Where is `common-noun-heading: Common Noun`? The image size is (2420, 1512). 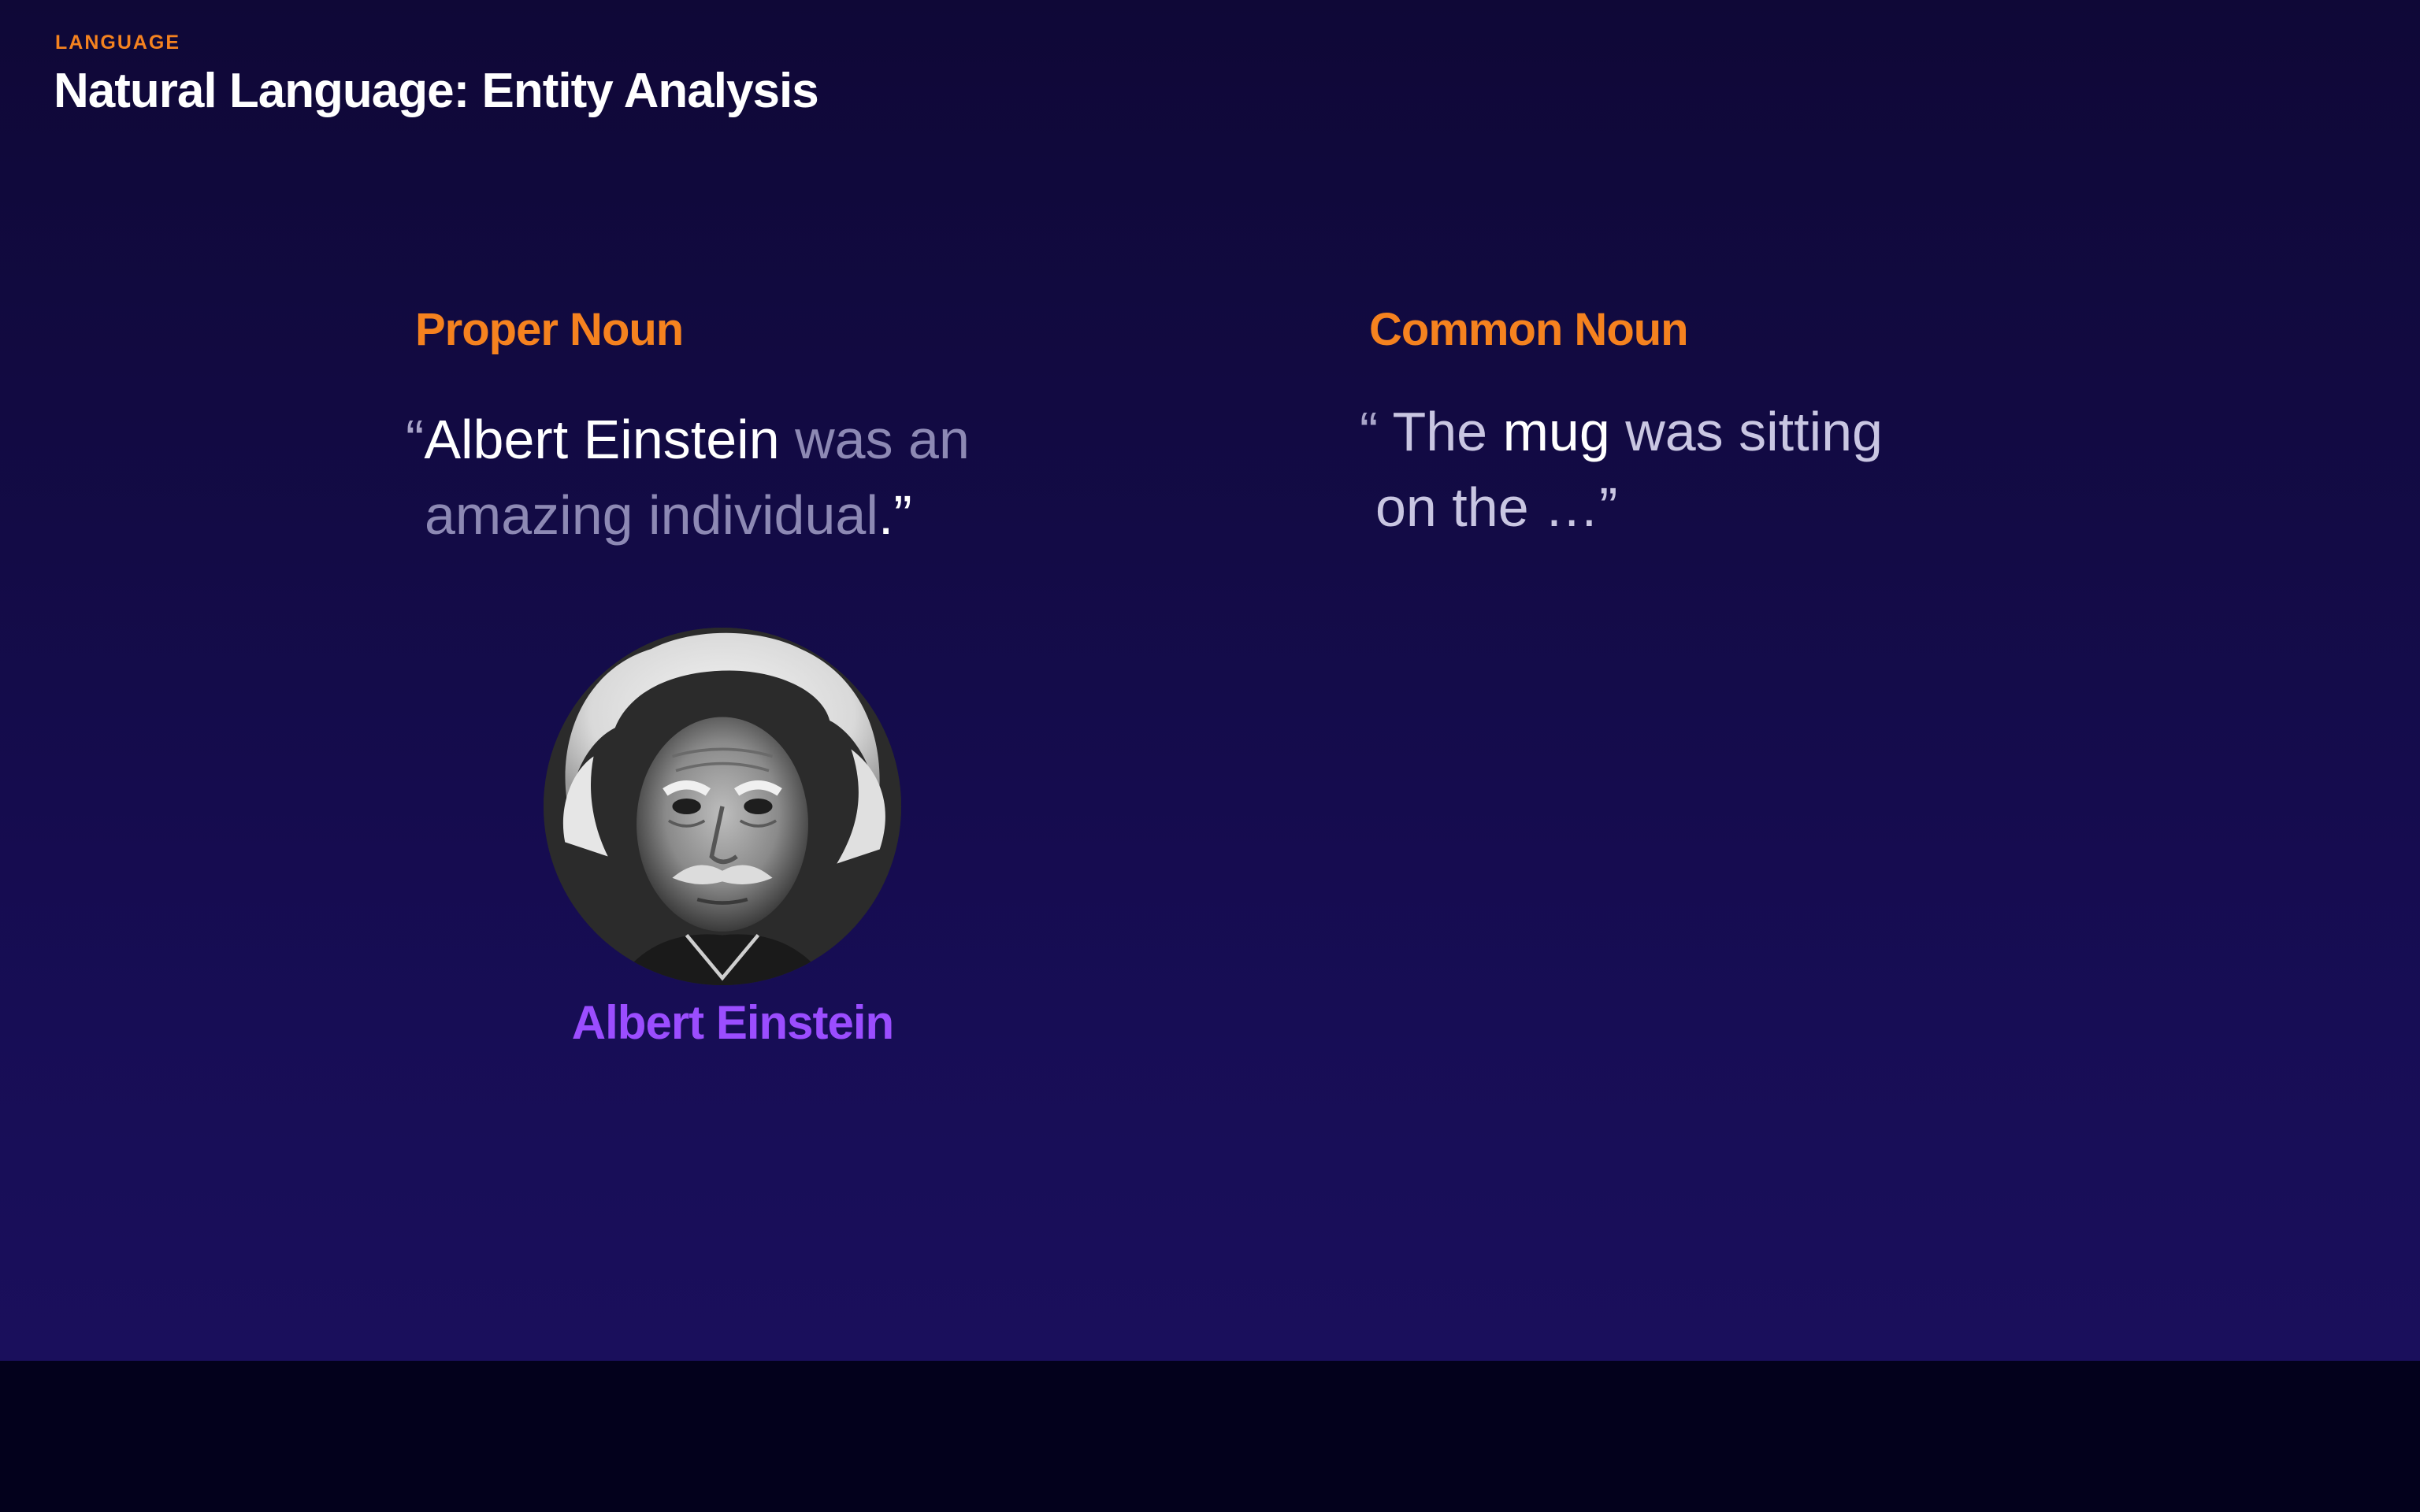
common-noun-heading: Common Noun is located at coordinates (1529, 329).